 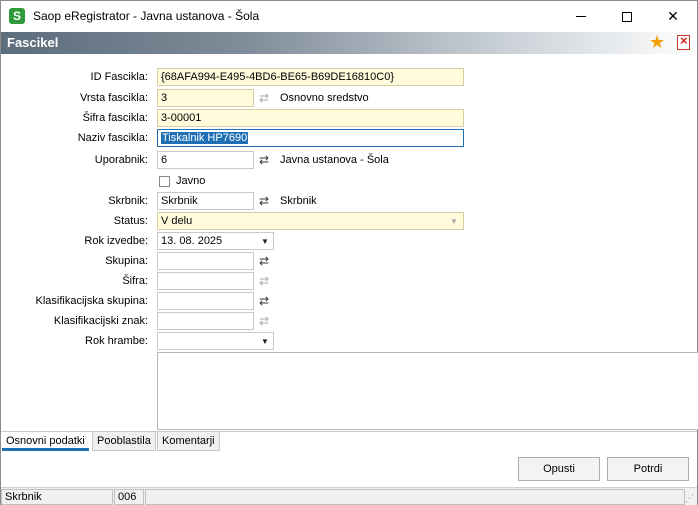 I want to click on tab-strip: Osnovni podatki Pooblastila Komentarji, so click(x=349, y=441).